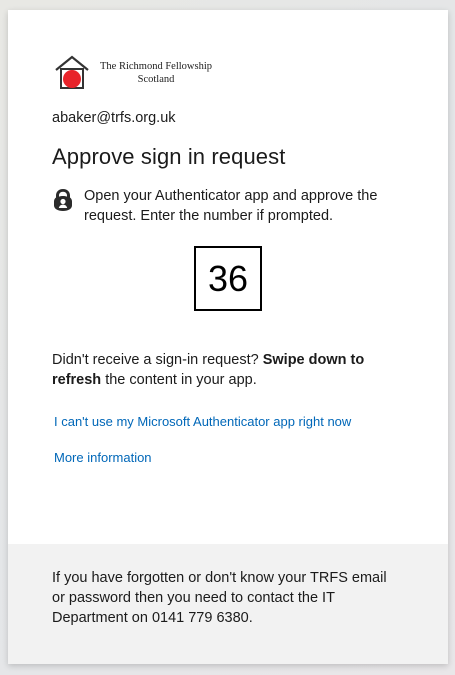  I want to click on house-logo-icon, so click(72, 72).